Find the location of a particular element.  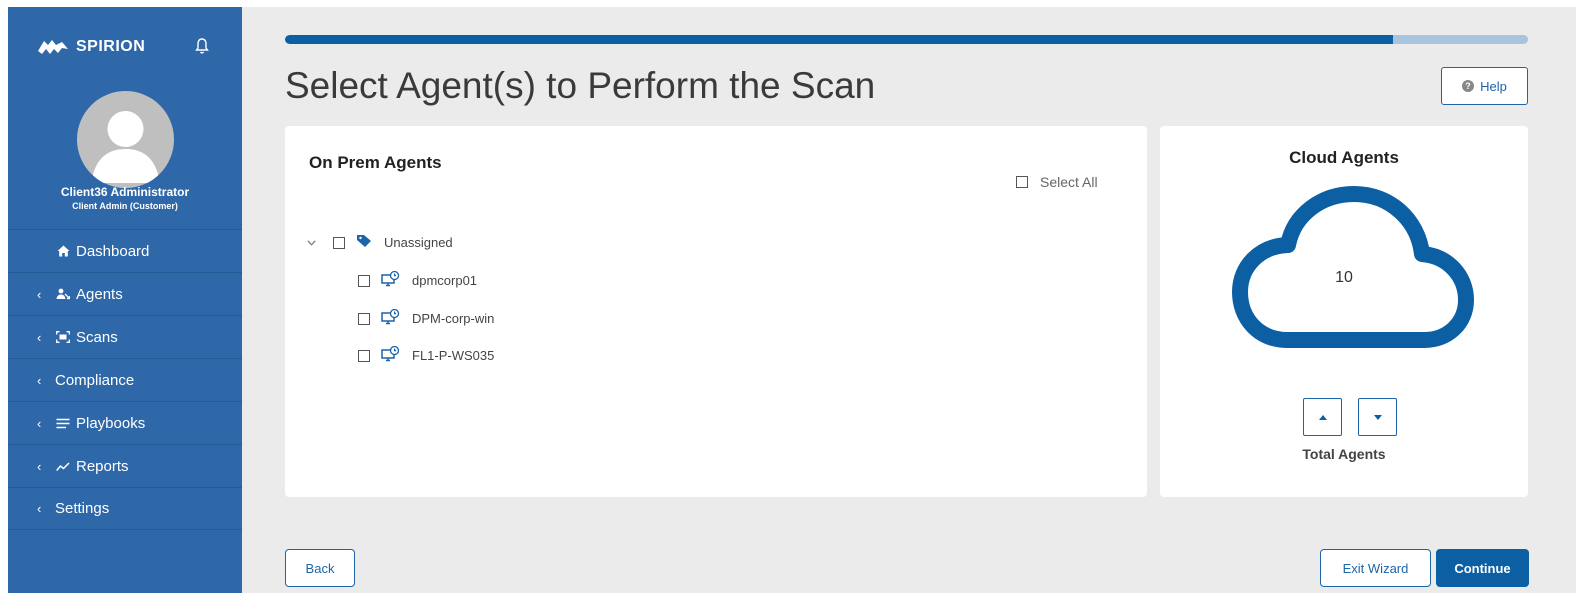

group-label: Unassigned is located at coordinates (418, 242).